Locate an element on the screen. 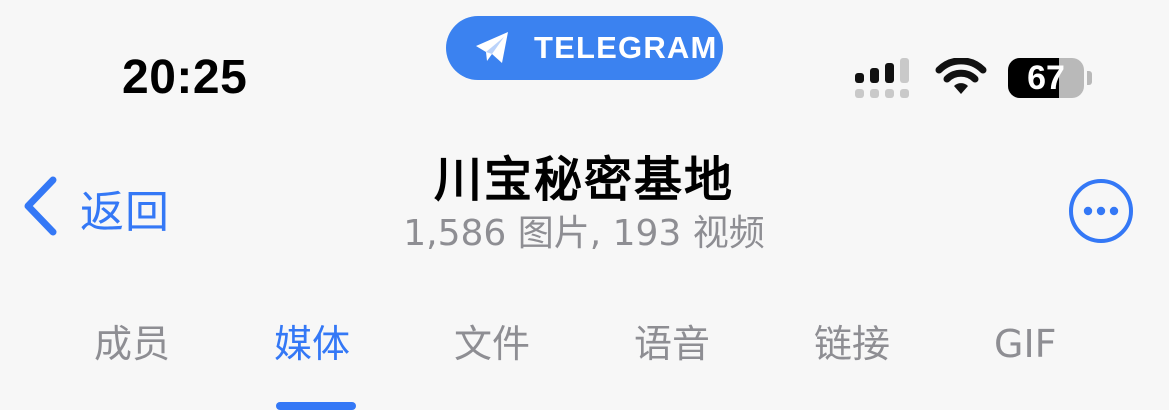 This screenshot has width=1169, height=410. wifi-icon is located at coordinates (961, 79).